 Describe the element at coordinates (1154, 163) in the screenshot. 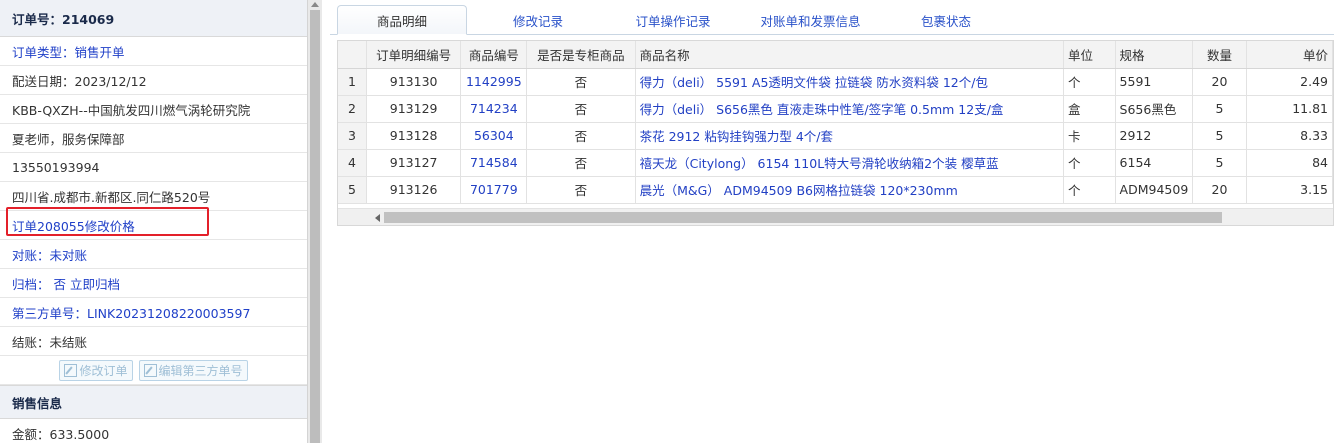

I see `cell-spec: 6154` at that location.